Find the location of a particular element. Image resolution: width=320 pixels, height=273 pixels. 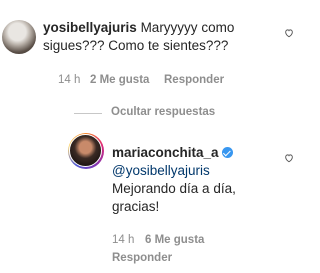

comment-likes: 2 Me gusta is located at coordinates (119, 80).